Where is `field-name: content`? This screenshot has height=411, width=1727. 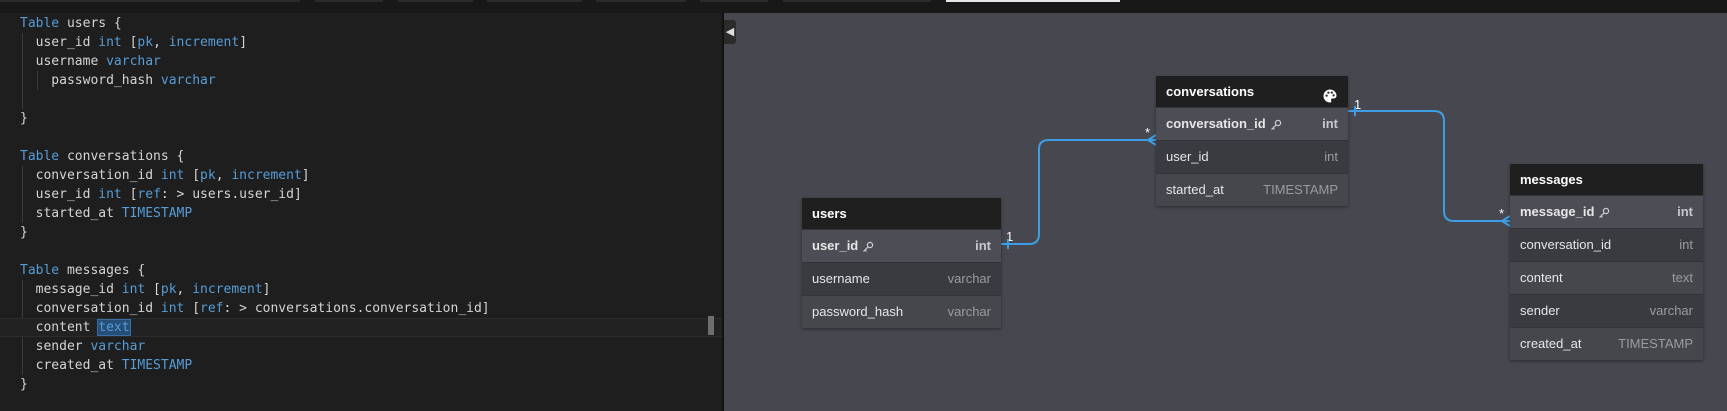 field-name: content is located at coordinates (1541, 277).